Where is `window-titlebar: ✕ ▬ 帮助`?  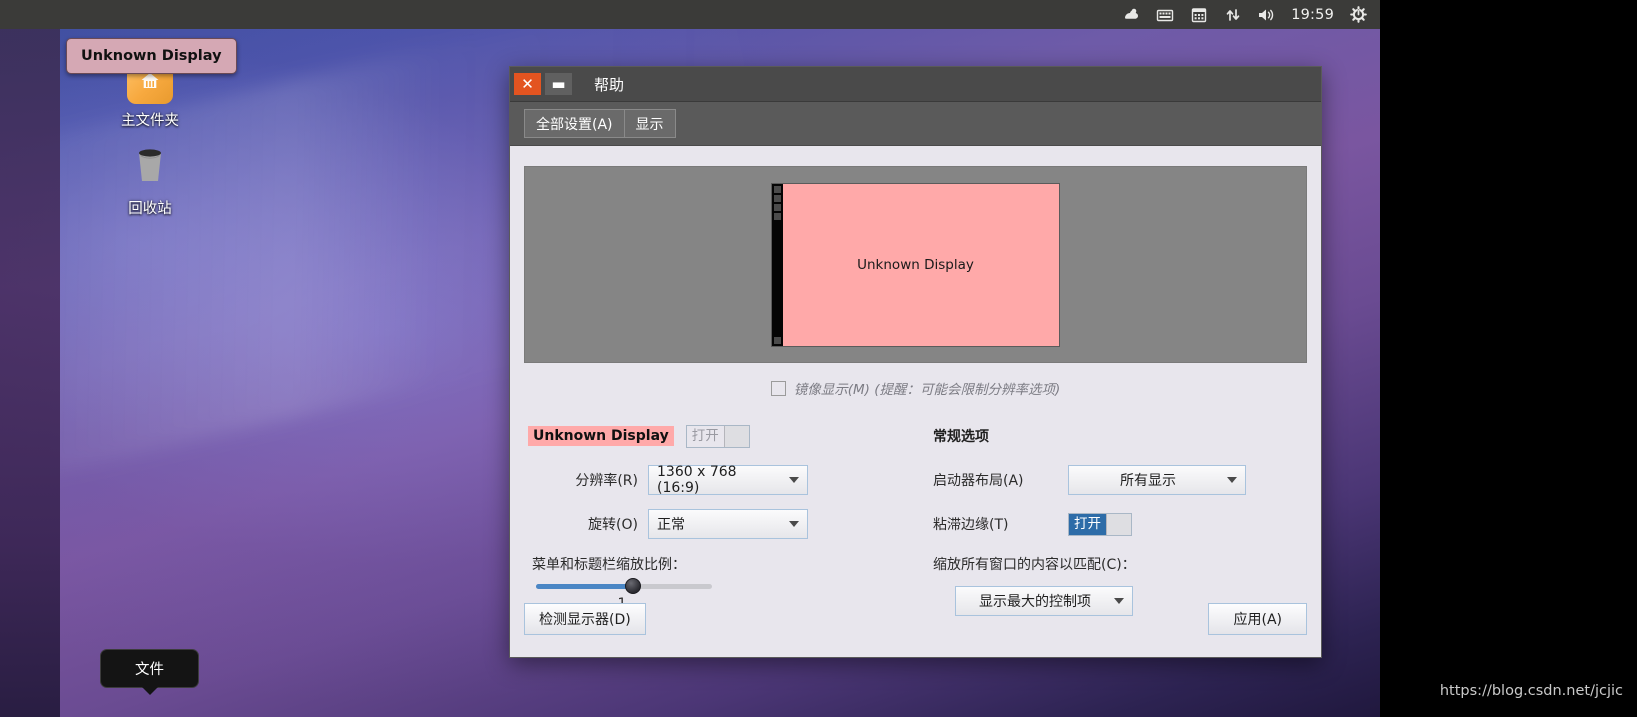
window-titlebar: ✕ ▬ 帮助 is located at coordinates (915, 84).